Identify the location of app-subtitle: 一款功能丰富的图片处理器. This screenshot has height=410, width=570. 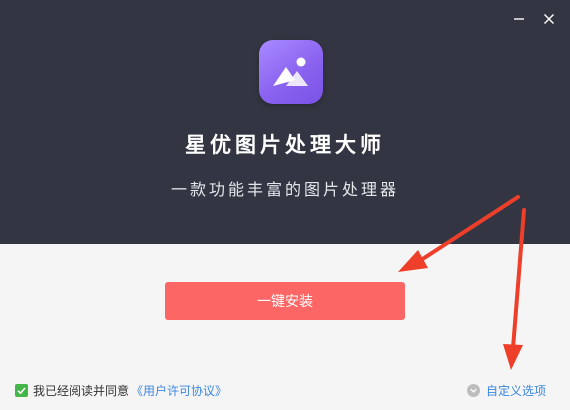
(284, 189).